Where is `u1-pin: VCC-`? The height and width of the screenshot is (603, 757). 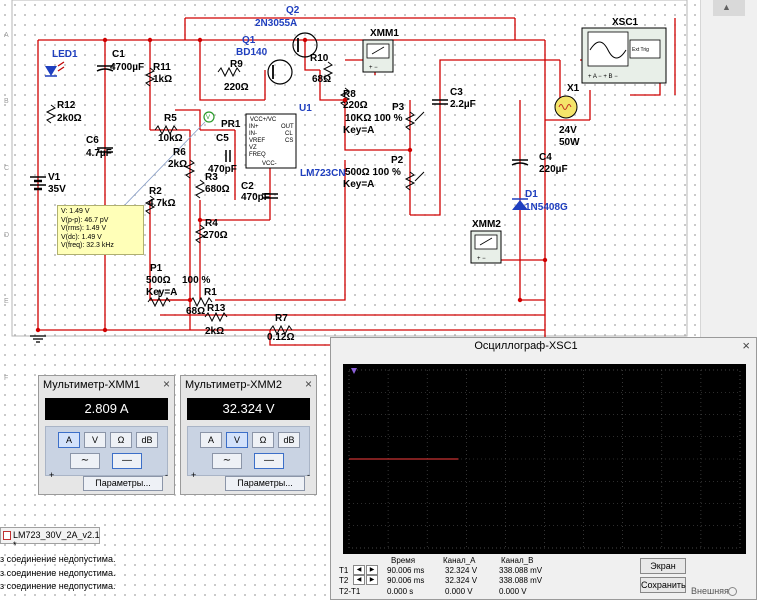 u1-pin: VCC- is located at coordinates (269, 164).